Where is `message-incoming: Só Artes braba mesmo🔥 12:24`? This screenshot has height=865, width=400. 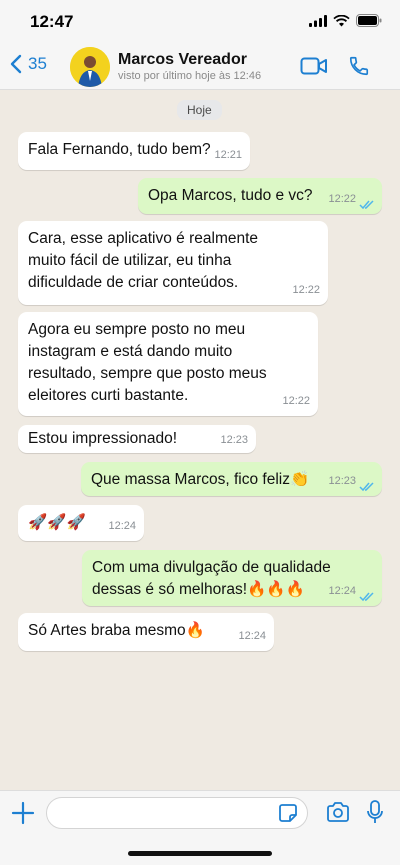 message-incoming: Só Artes braba mesmo🔥 12:24 is located at coordinates (146, 632).